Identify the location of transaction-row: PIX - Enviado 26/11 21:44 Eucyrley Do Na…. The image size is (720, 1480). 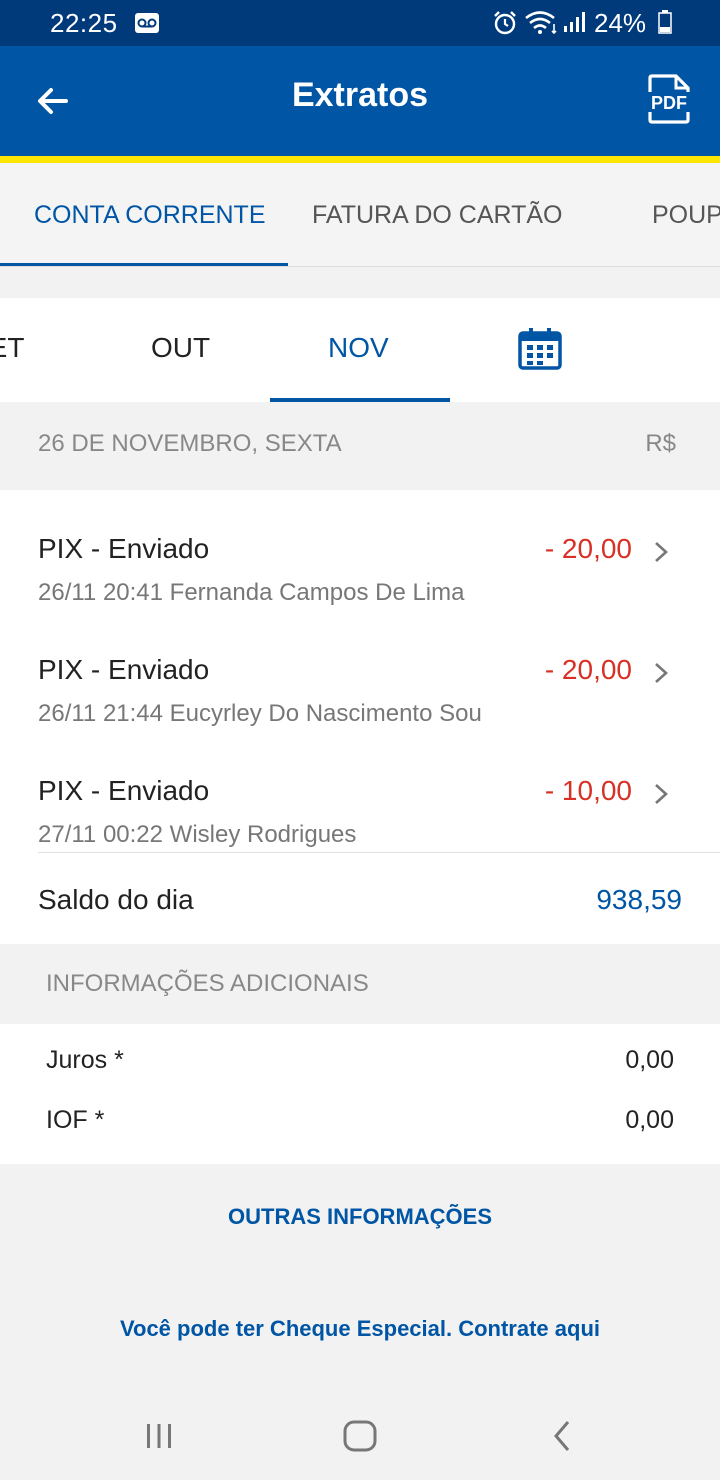
(360, 690).